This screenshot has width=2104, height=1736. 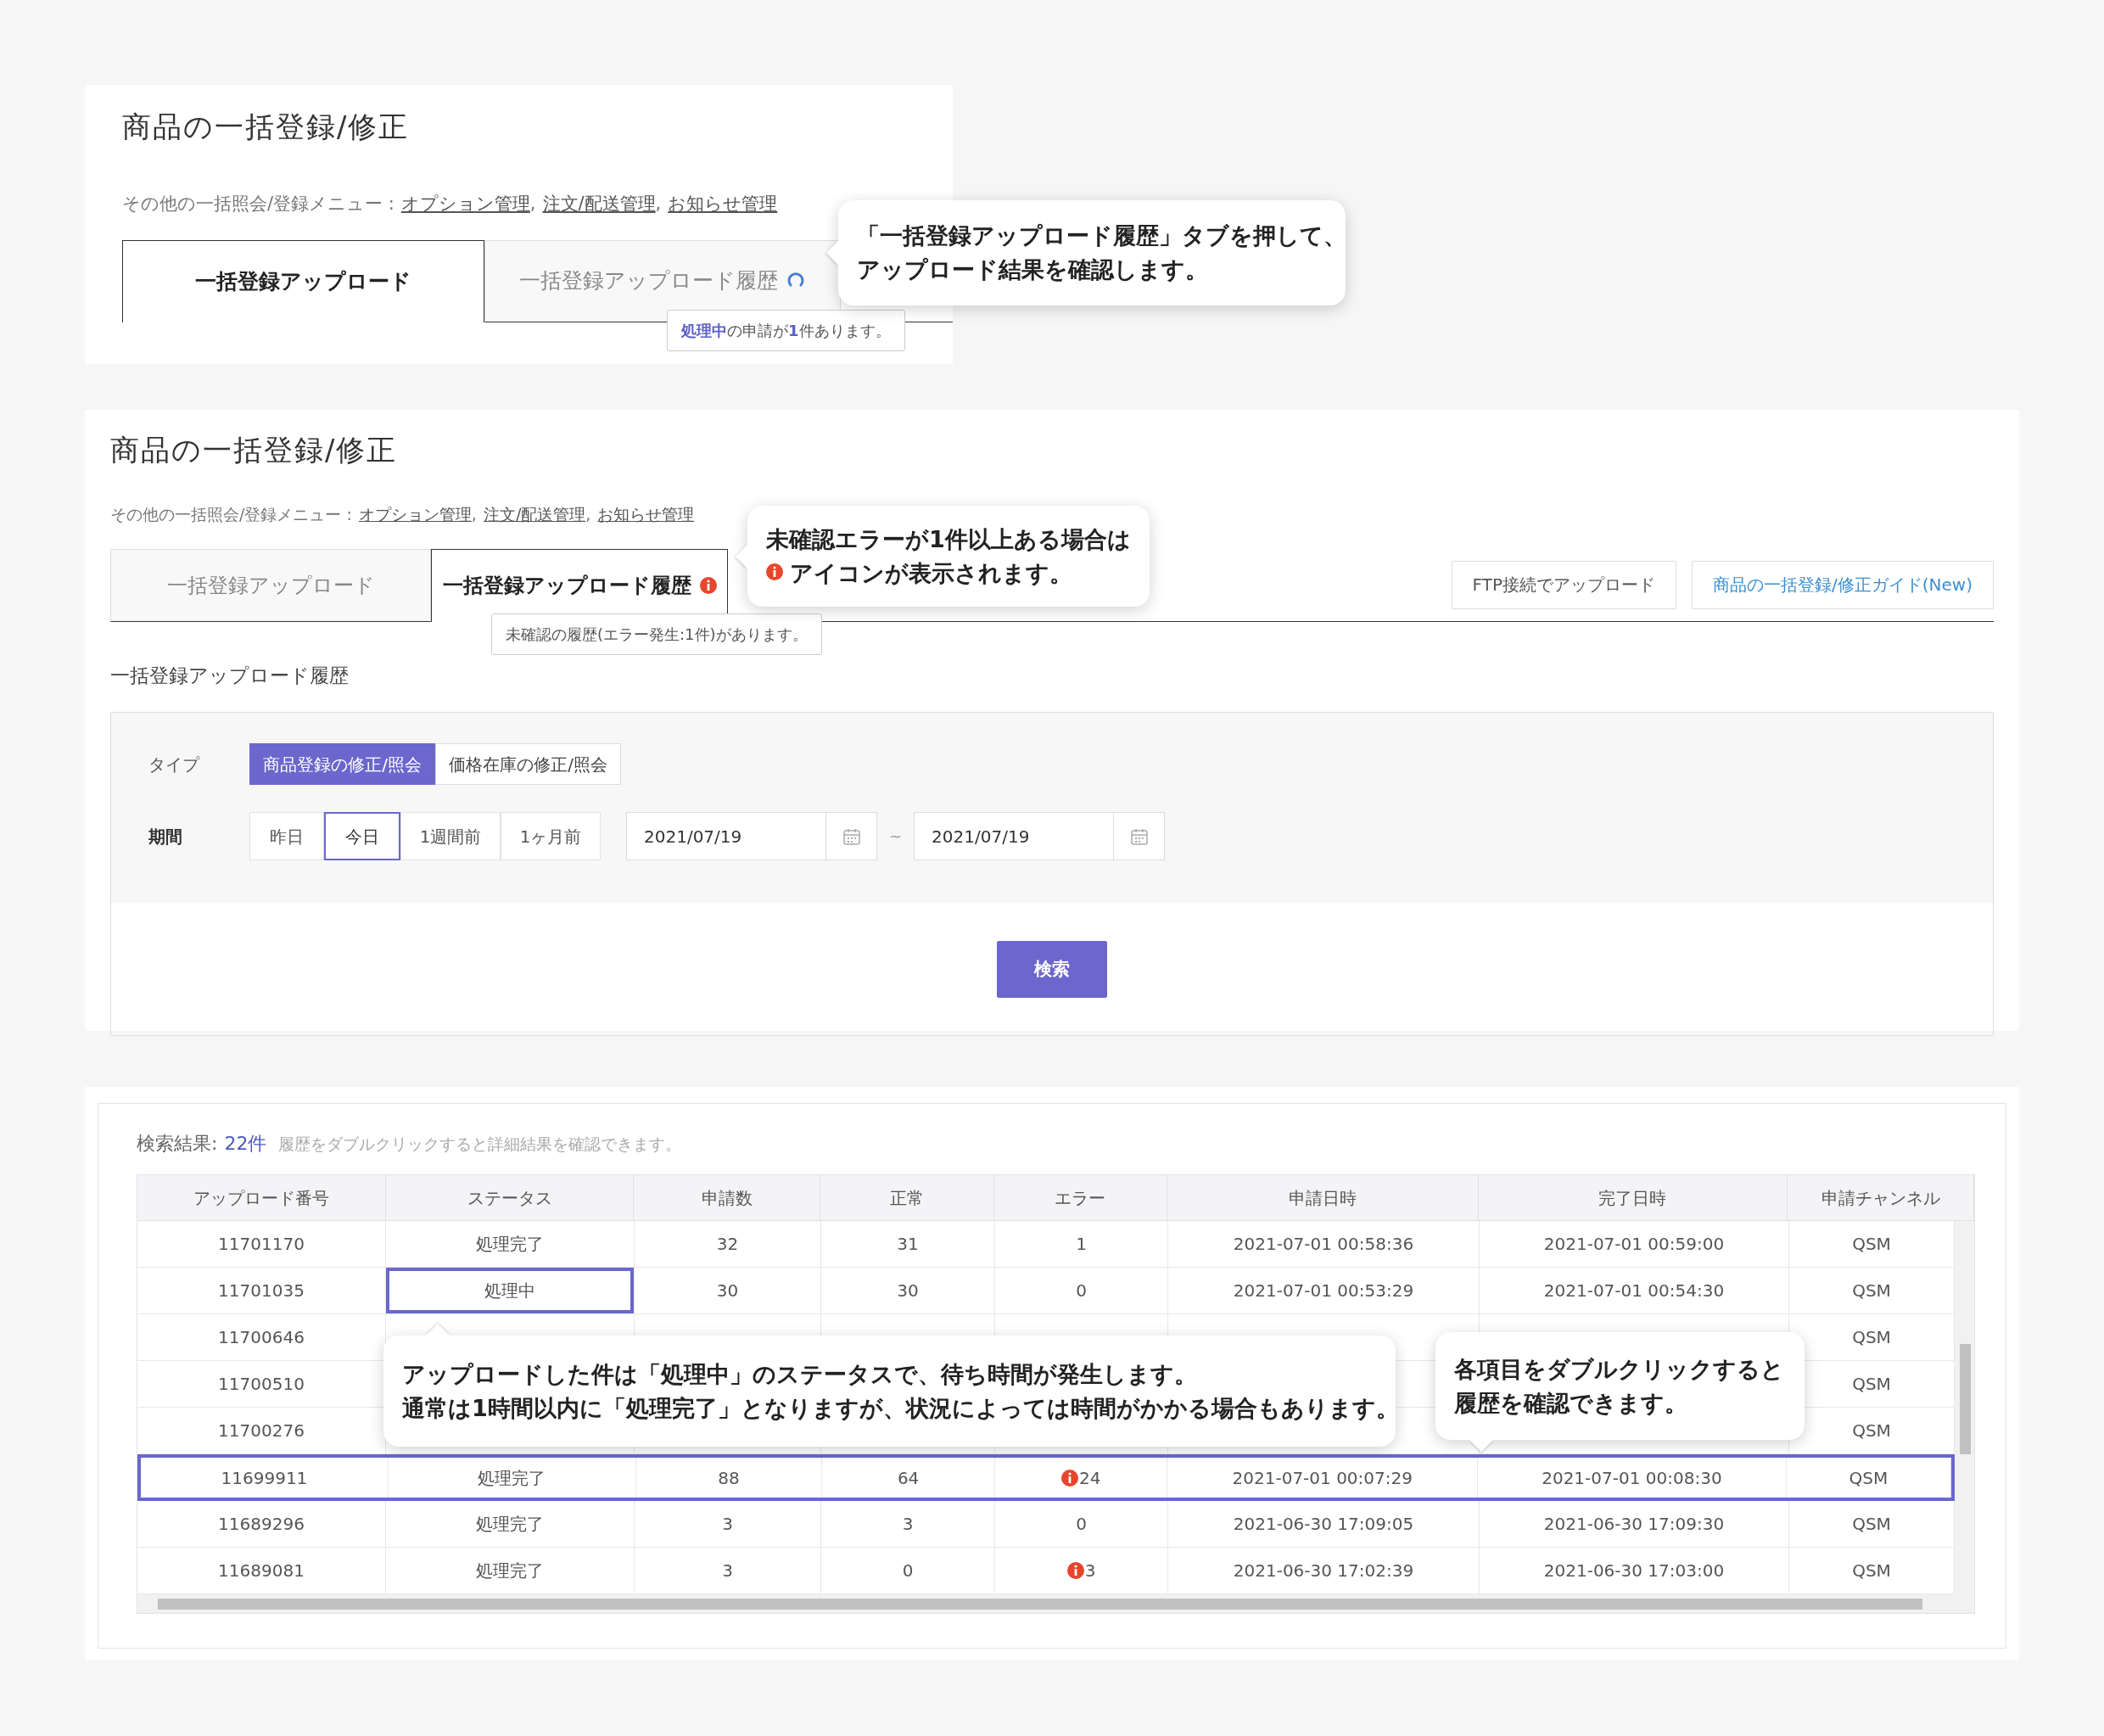 I want to click on table-row: 11689081 処理完了 3 0 3 2021-06-30 17:02:39 2021-06-30 17:03:00 QSM, so click(x=1046, y=1571).